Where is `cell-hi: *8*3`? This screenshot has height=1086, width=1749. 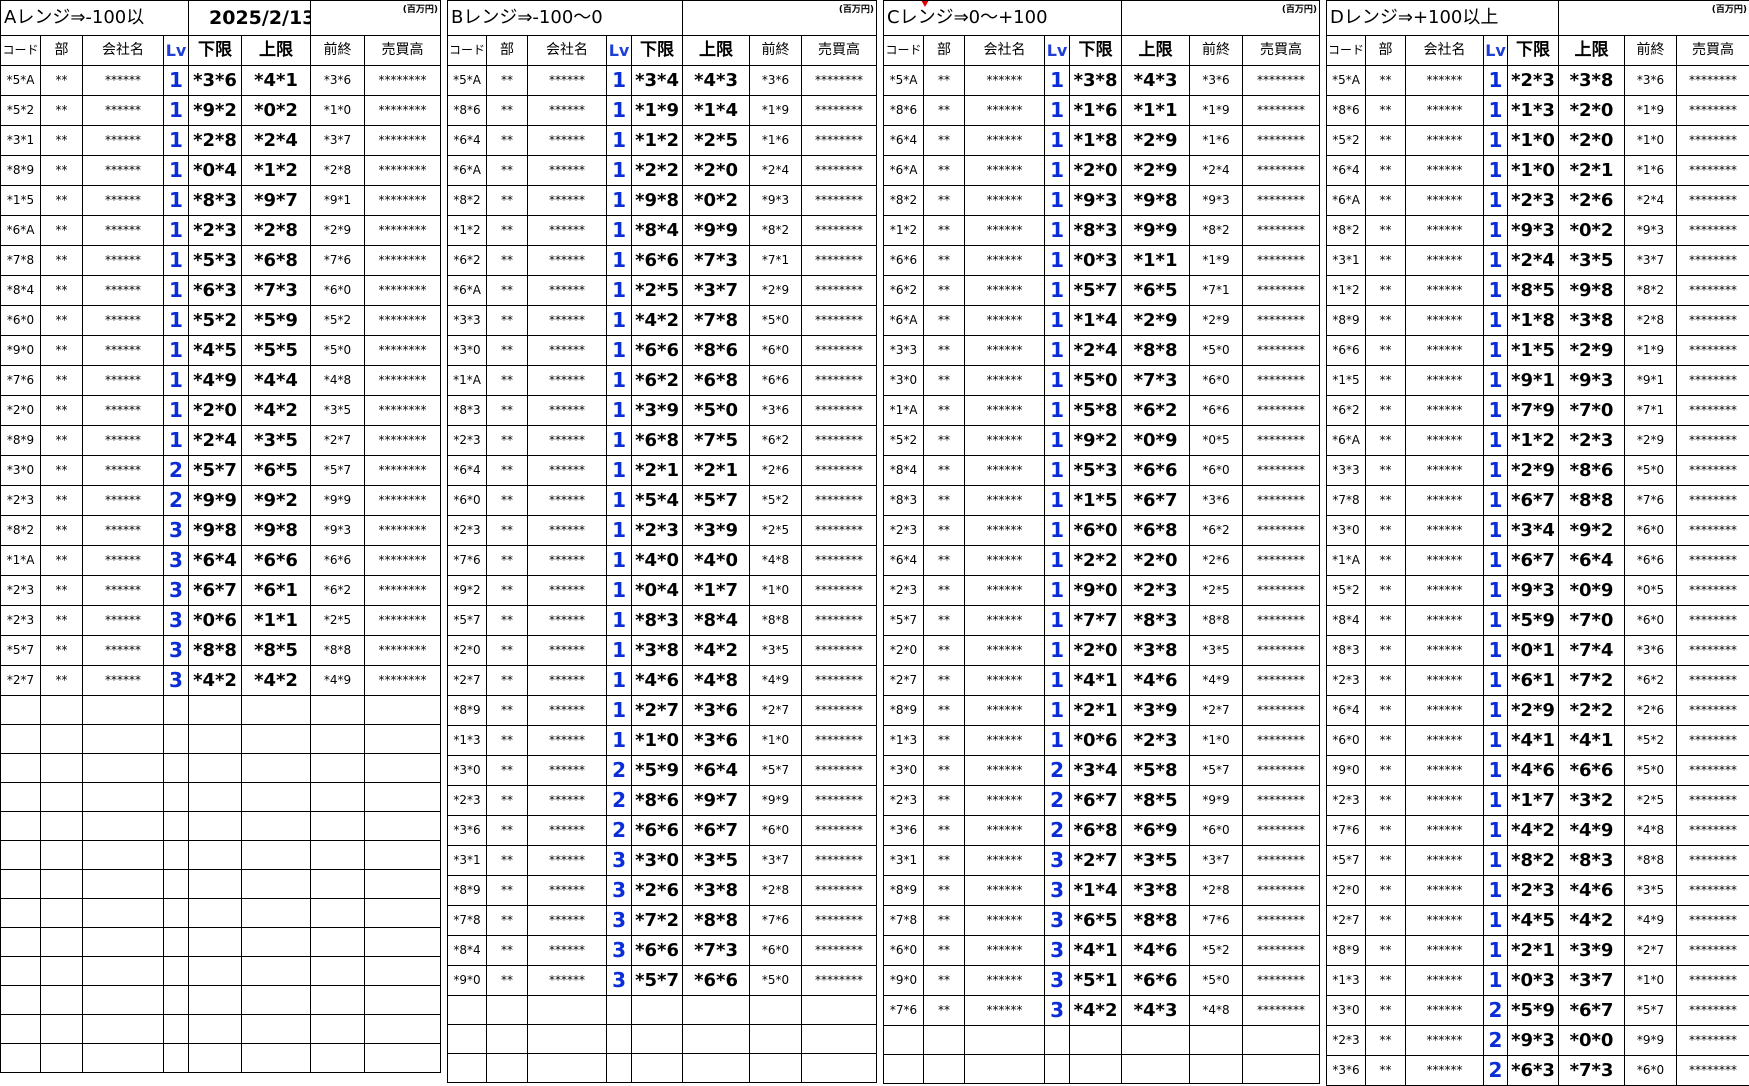 cell-hi: *8*3 is located at coordinates (1592, 861).